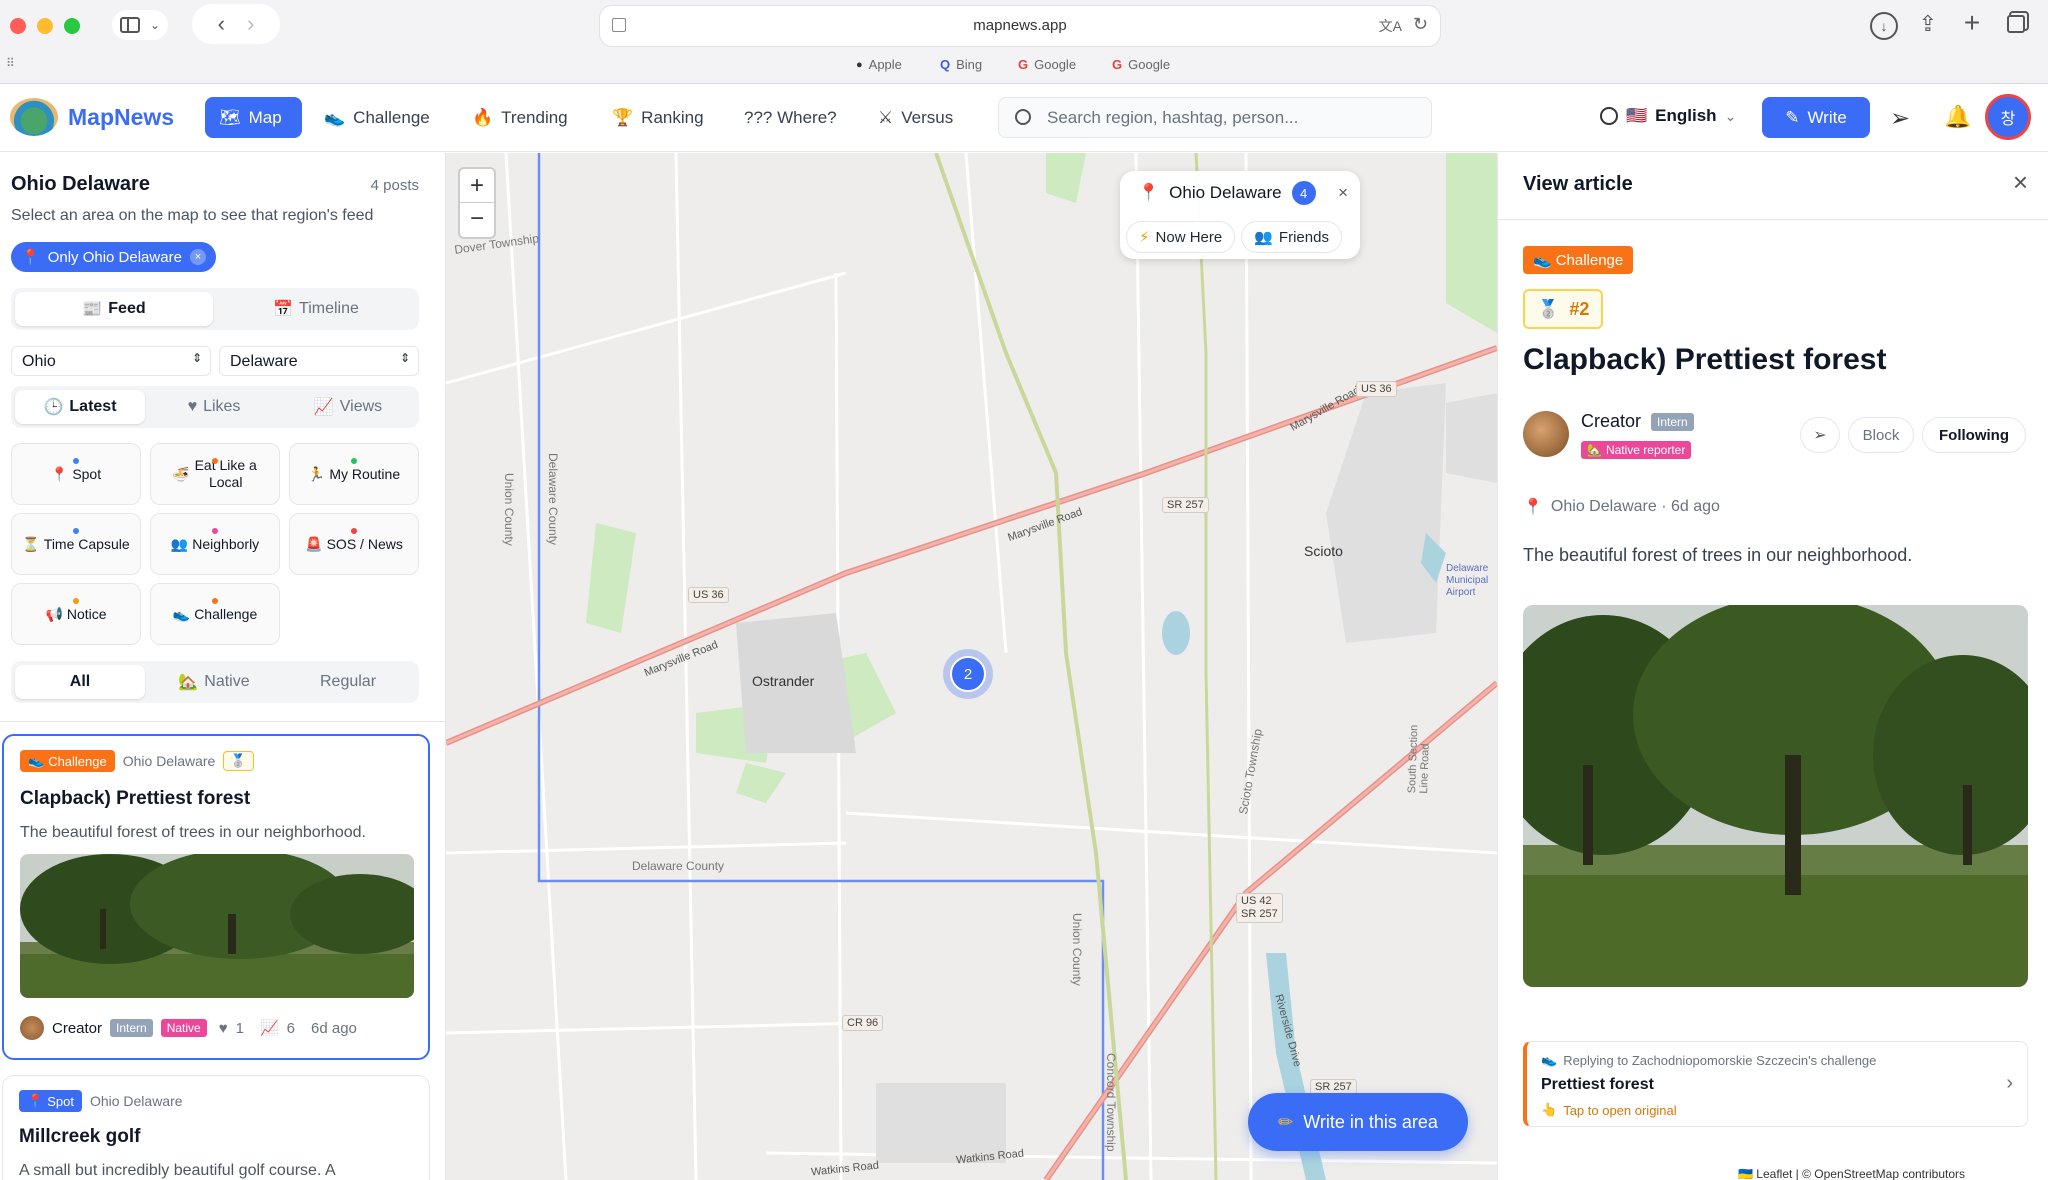  Describe the element at coordinates (319, 361) in the screenshot. I see `county-select: Delaware ⇕` at that location.